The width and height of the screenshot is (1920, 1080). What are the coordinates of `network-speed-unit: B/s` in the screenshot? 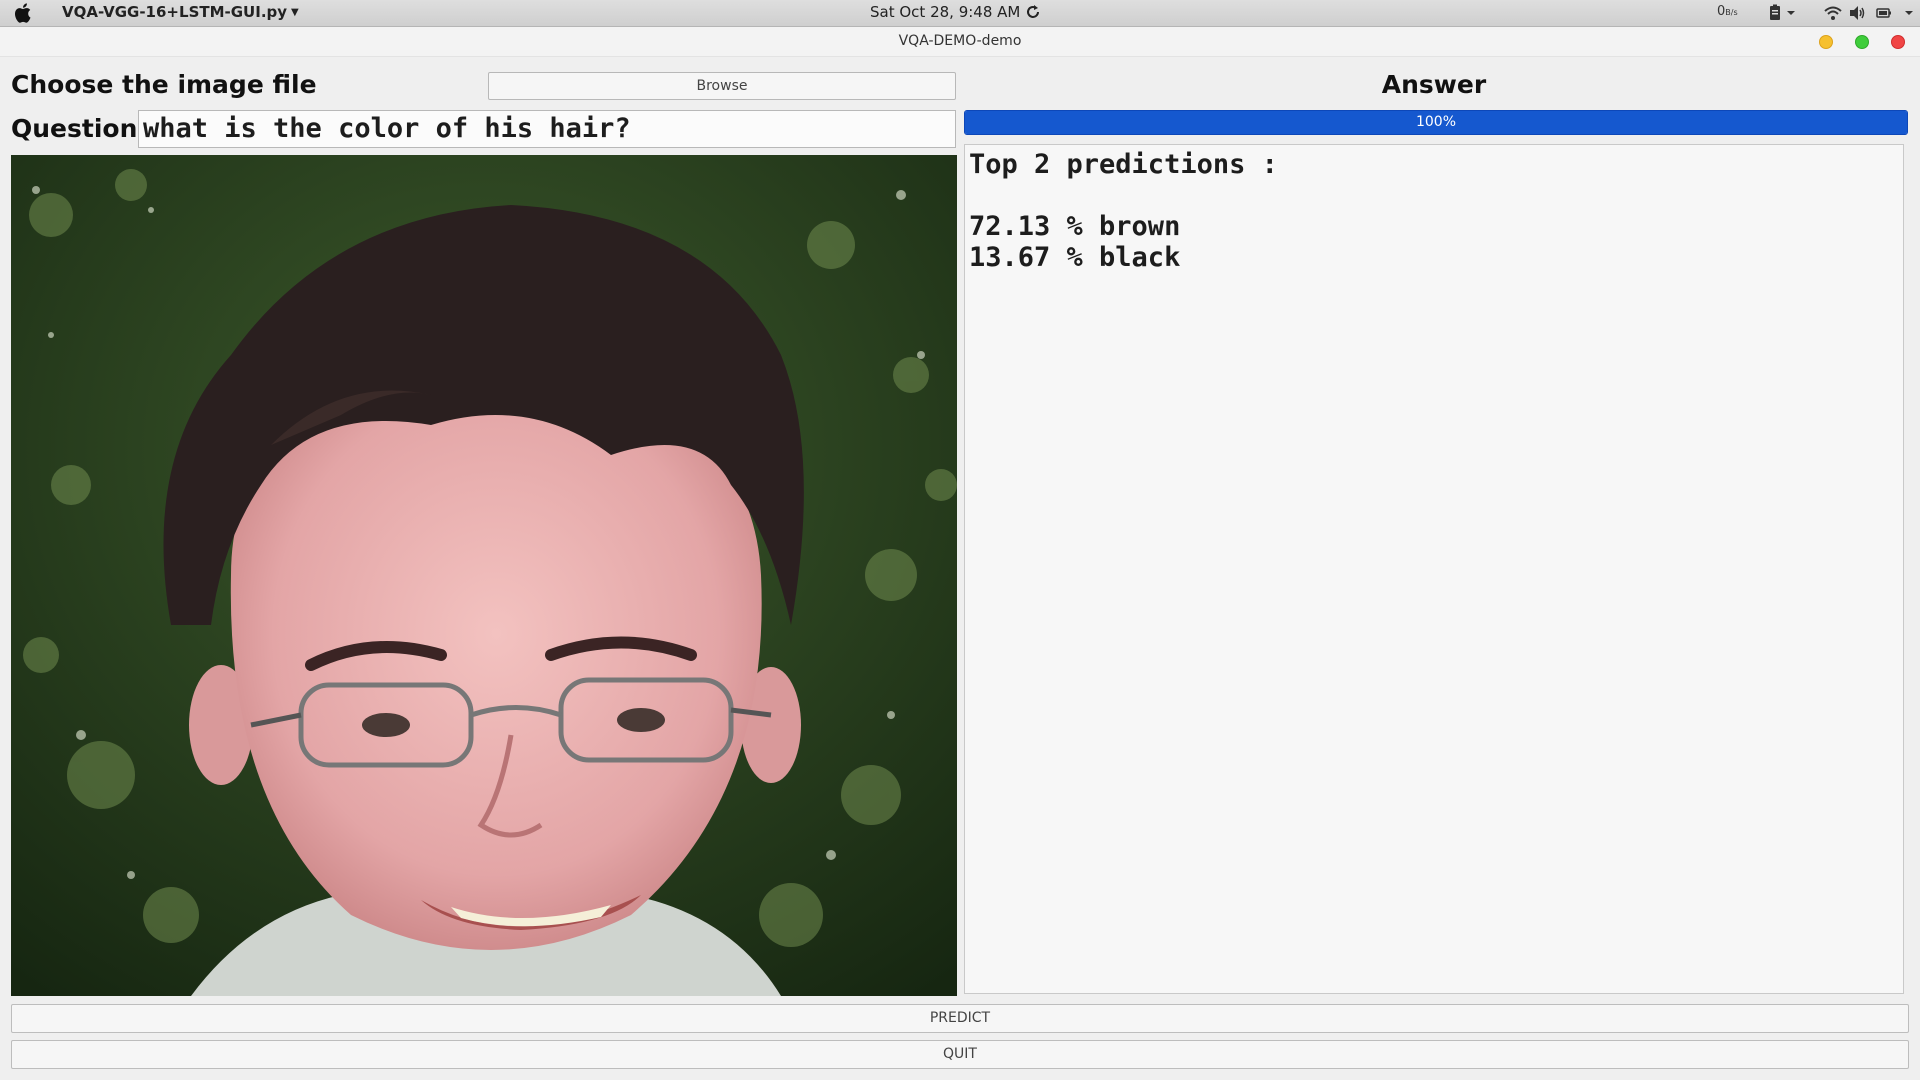 It's located at (1731, 12).